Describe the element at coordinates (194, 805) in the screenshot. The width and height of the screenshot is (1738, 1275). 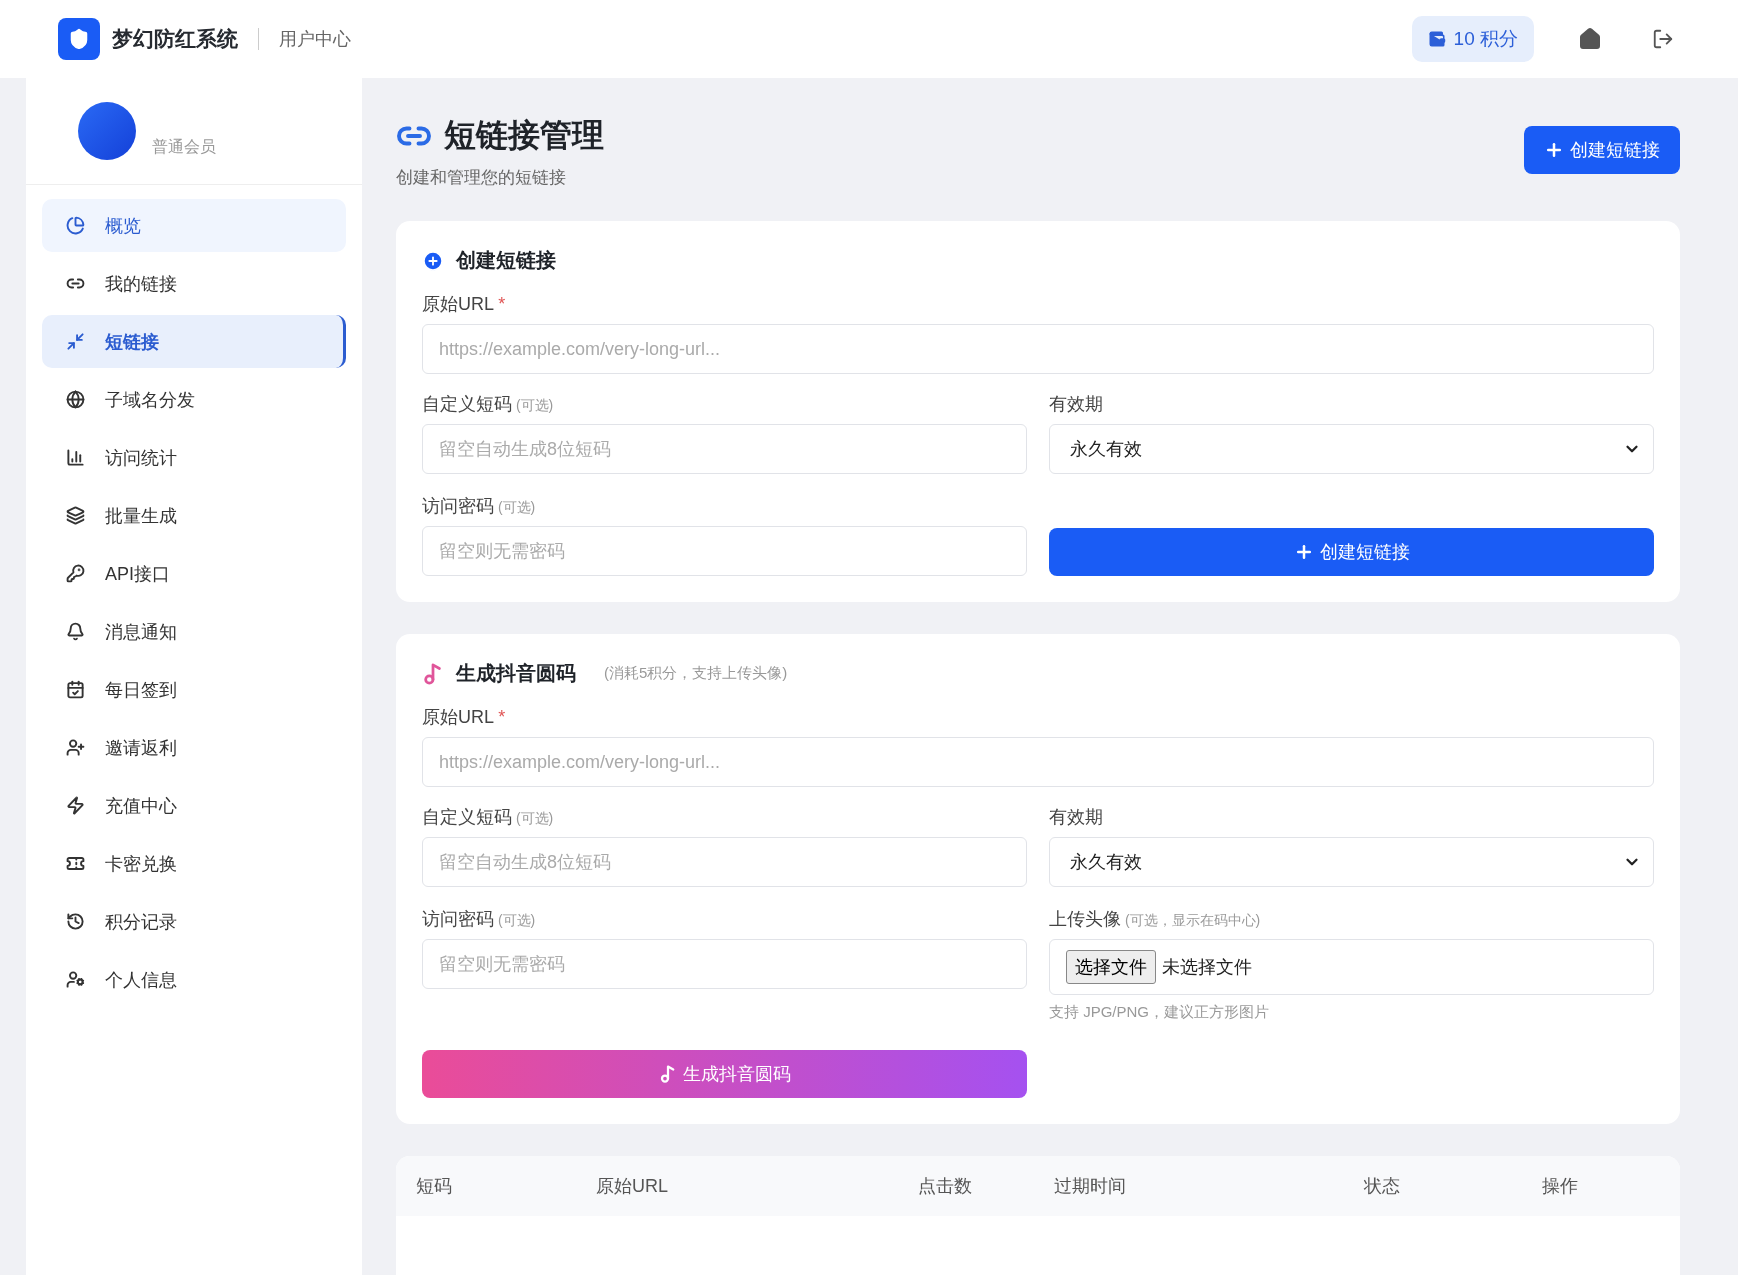
I see `sidebar-item: 充值中心` at that location.